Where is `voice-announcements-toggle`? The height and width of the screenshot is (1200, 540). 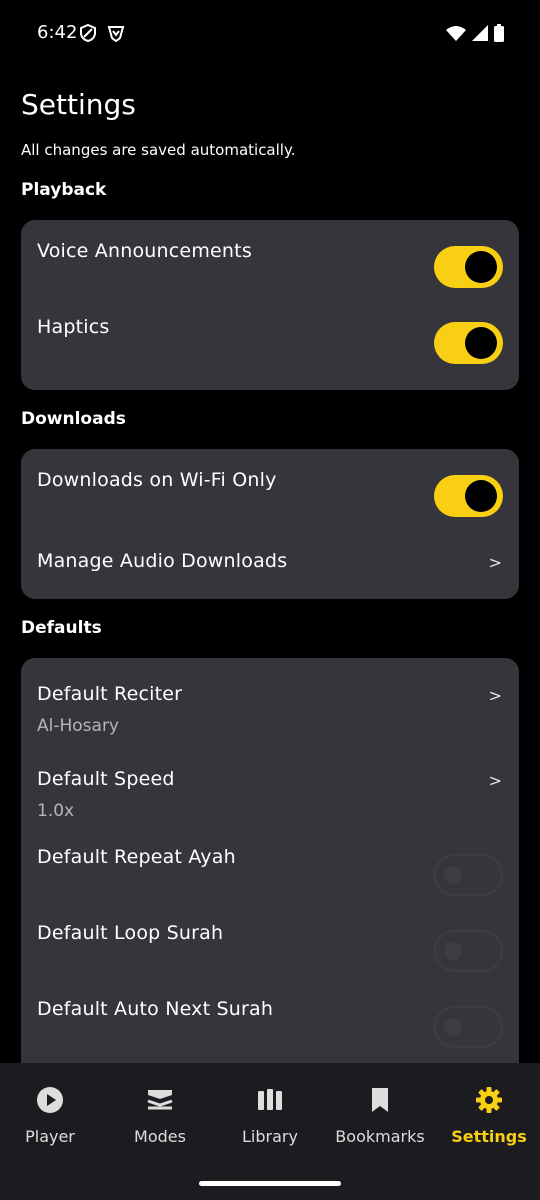 voice-announcements-toggle is located at coordinates (468, 267).